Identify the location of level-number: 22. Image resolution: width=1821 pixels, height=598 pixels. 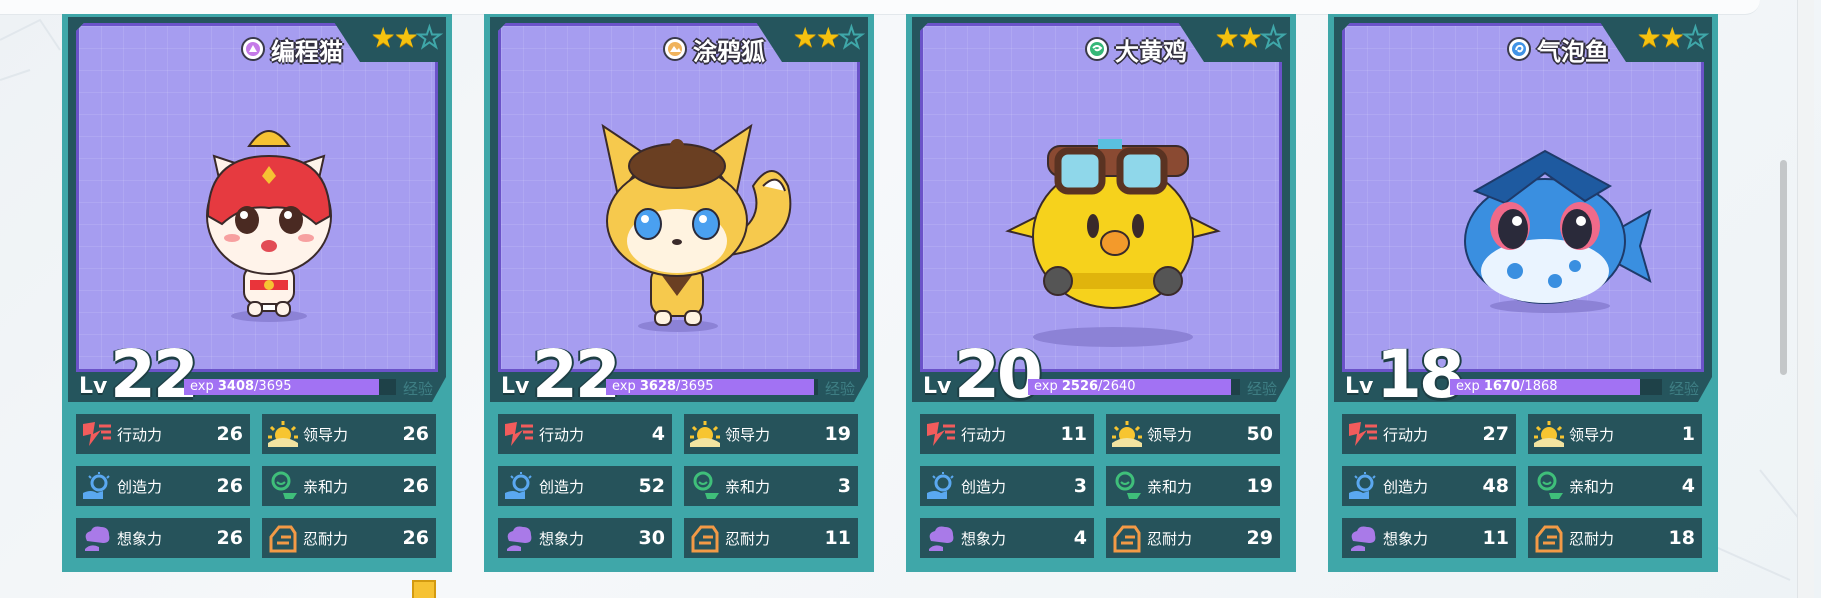
(576, 374).